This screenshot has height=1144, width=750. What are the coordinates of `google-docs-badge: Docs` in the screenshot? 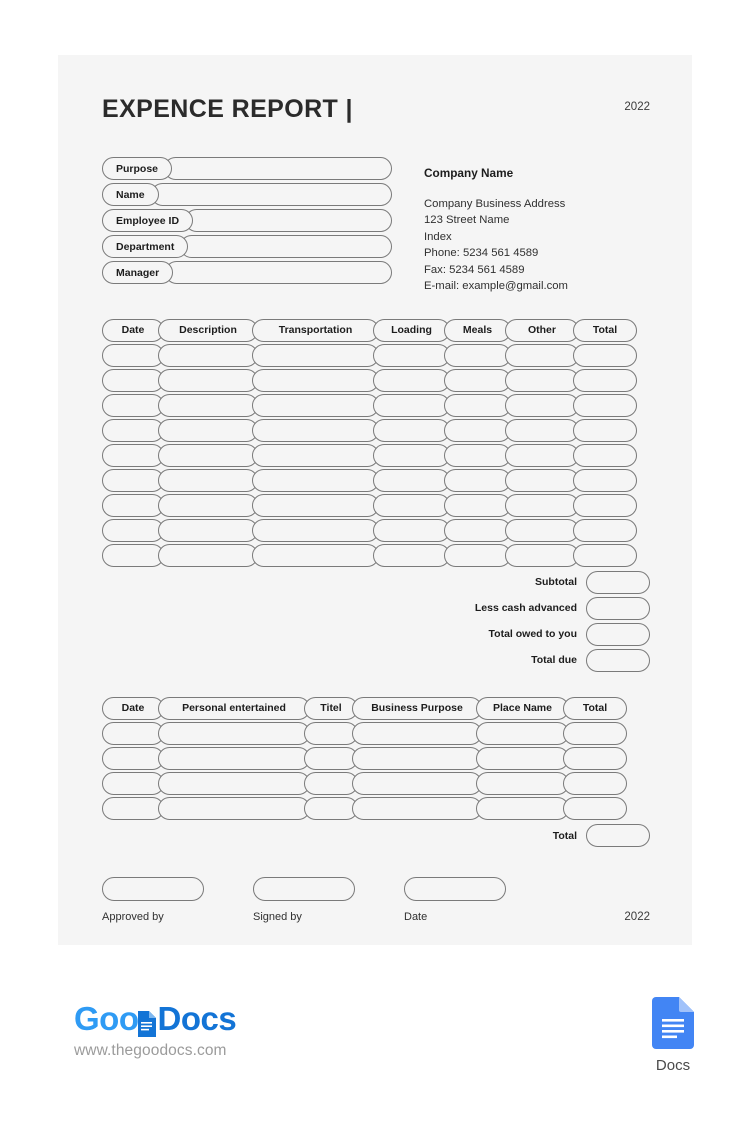 It's located at (673, 1035).